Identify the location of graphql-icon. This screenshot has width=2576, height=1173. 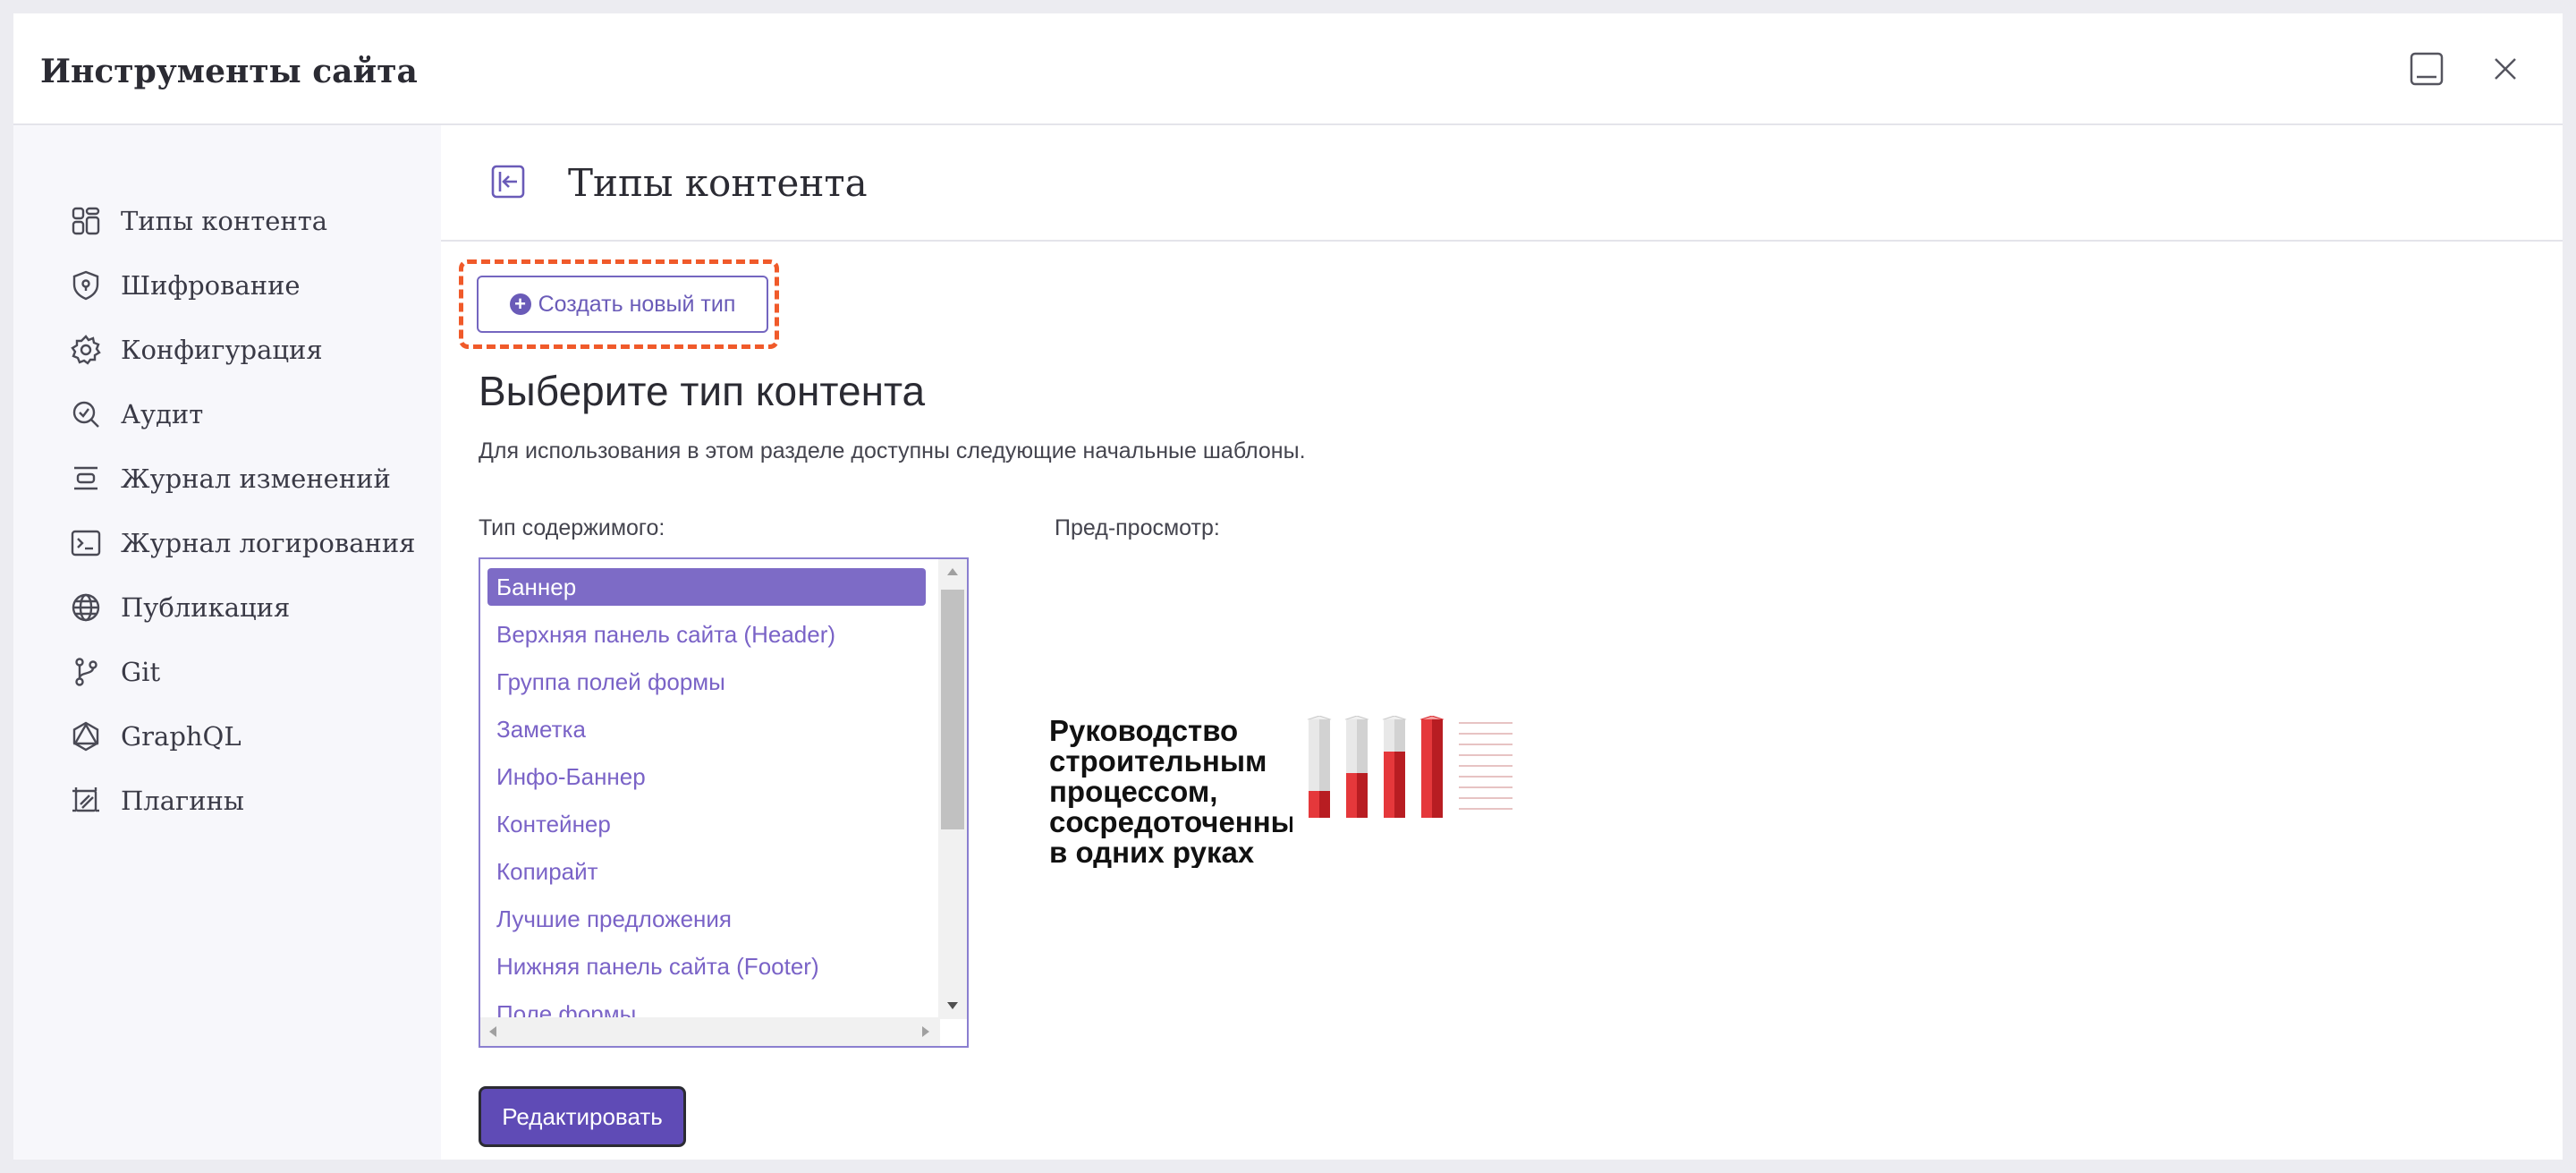
(86, 736).